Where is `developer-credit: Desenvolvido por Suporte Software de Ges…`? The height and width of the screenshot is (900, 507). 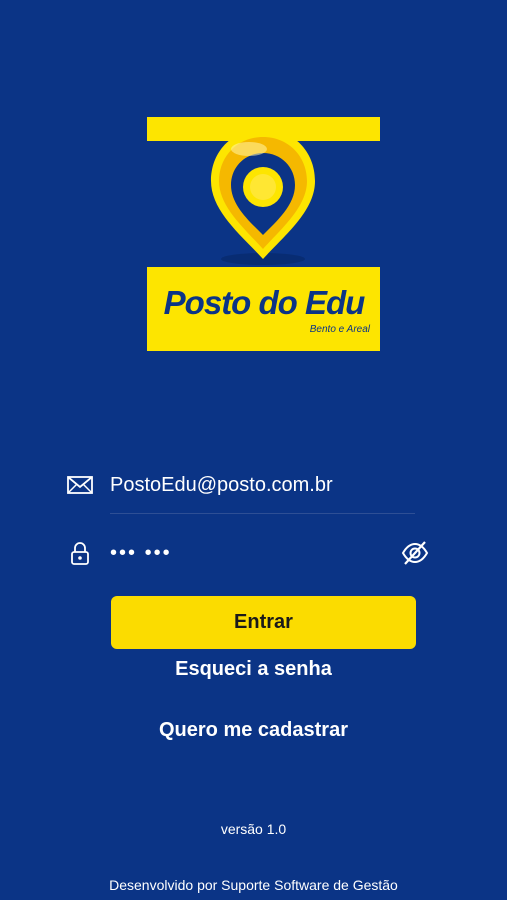
developer-credit: Desenvolvido por Suporte Software de Ges… is located at coordinates (253, 885).